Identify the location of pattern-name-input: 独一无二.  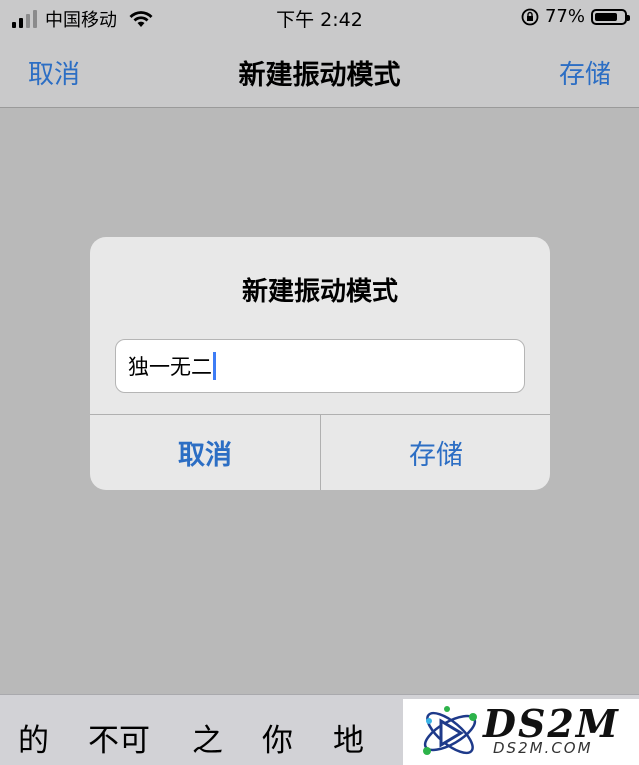
(320, 366).